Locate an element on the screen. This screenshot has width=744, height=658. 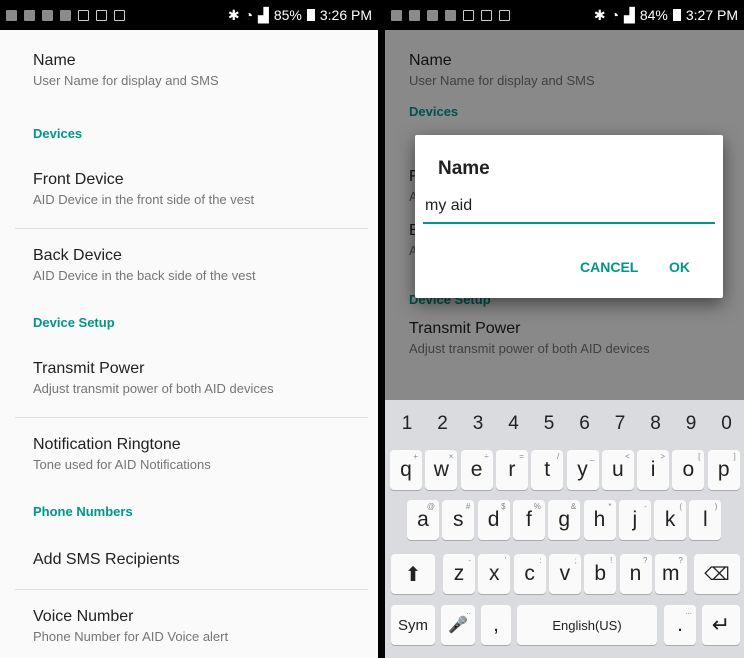
status-bar: ✱ ◔ ▟ 84% 3:27 PM is located at coordinates (564, 15).